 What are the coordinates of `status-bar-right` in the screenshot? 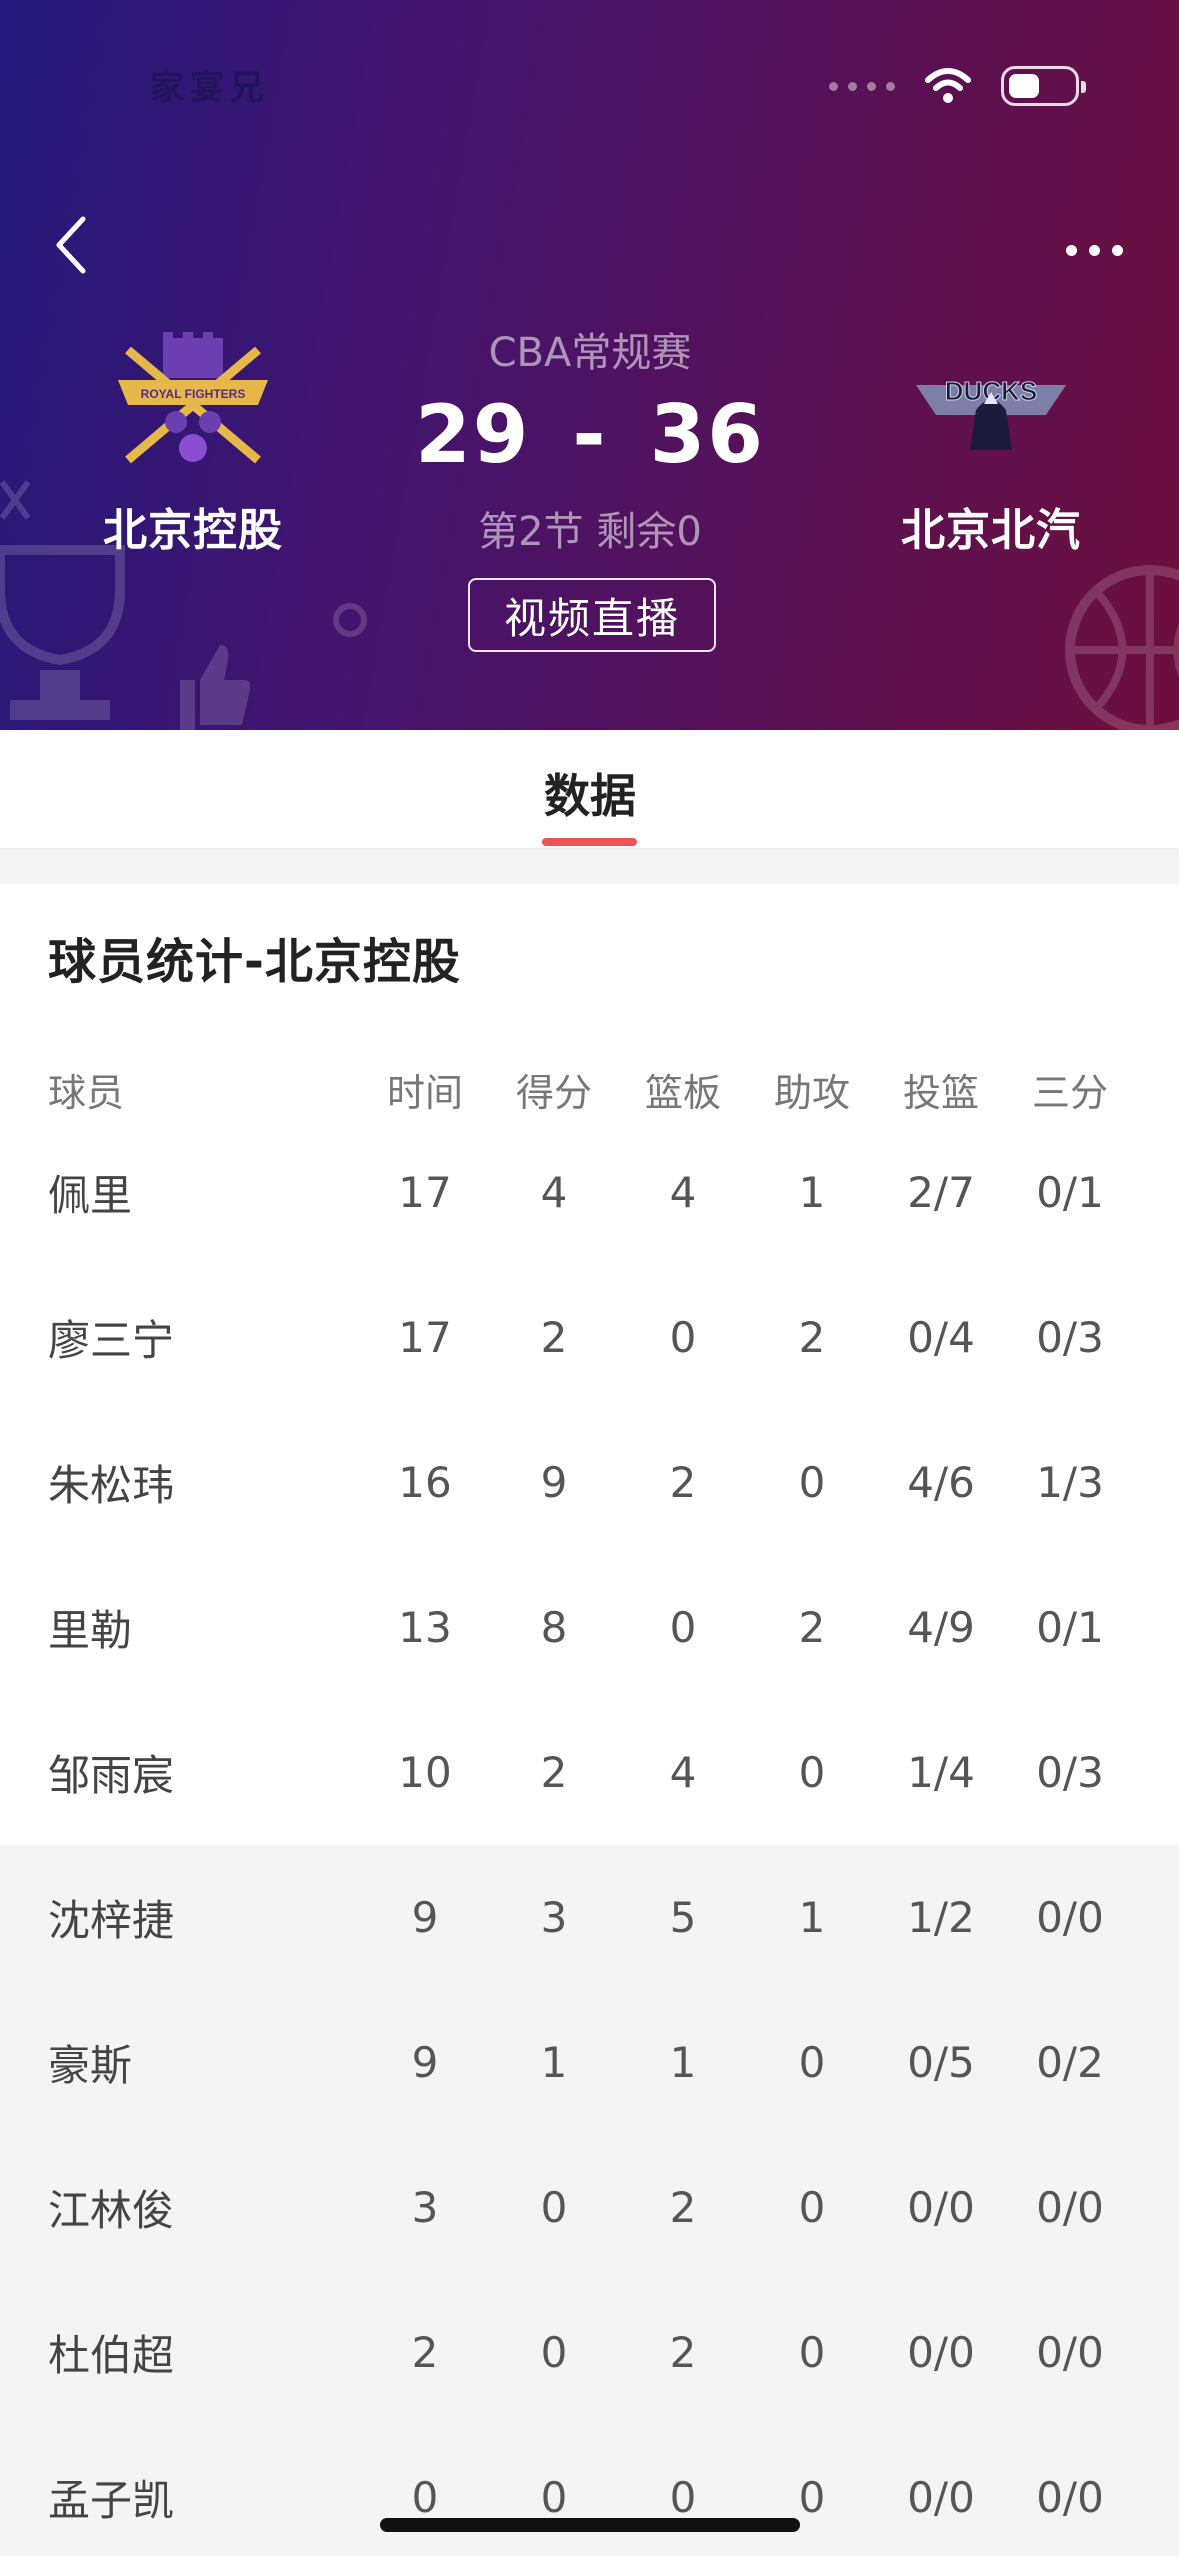 It's located at (957, 86).